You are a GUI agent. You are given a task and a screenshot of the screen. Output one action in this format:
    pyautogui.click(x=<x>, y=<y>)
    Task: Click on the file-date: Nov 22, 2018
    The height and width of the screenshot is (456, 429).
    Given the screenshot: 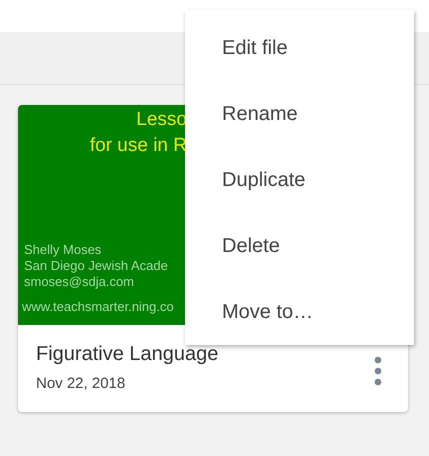 What is the action you would take?
    pyautogui.click(x=81, y=383)
    